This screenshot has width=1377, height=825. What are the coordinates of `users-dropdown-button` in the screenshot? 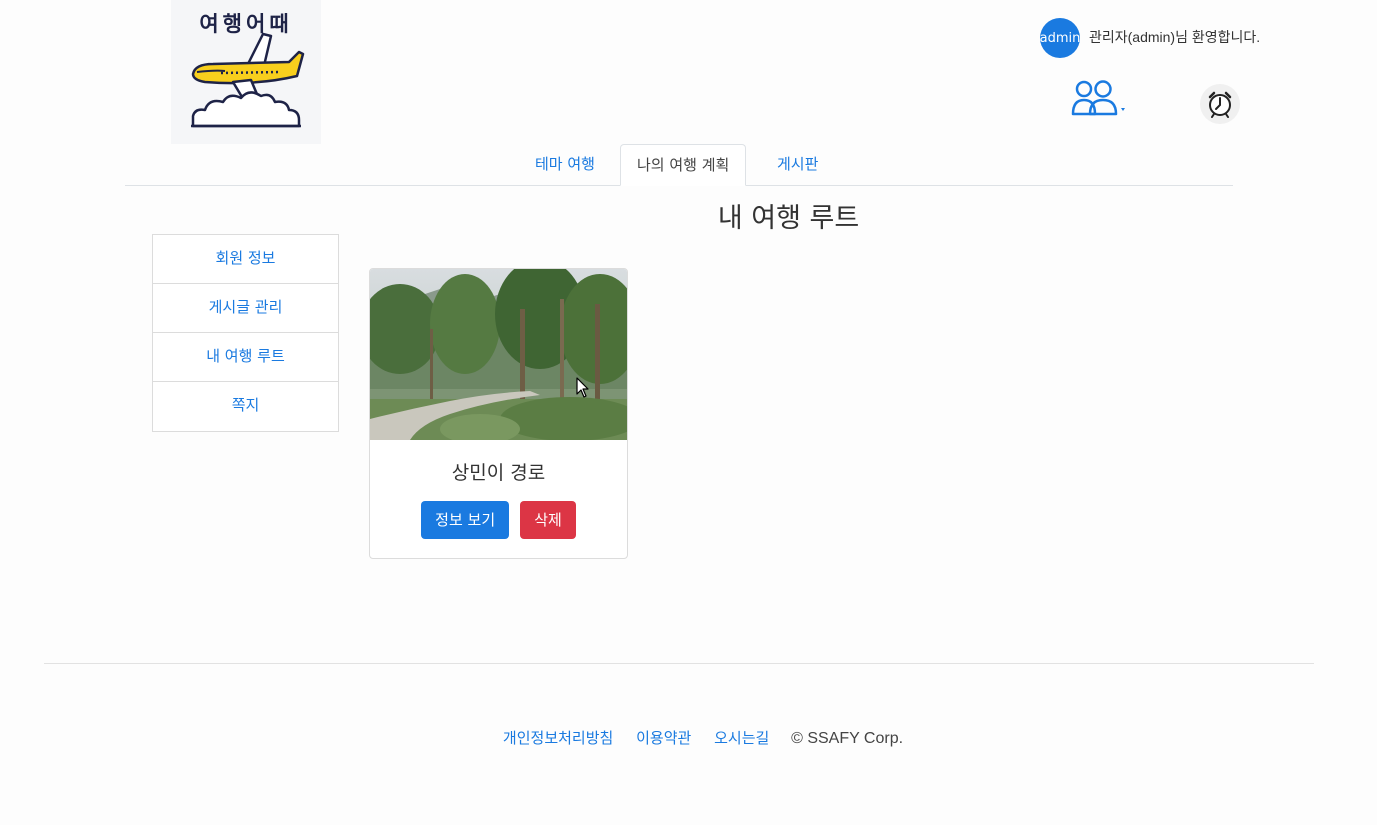 It's located at (1101, 98).